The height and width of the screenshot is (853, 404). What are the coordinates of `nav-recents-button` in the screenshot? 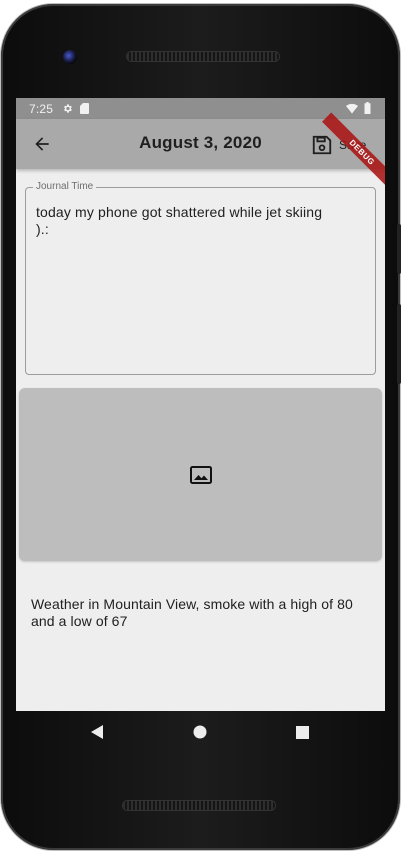 It's located at (302, 732).